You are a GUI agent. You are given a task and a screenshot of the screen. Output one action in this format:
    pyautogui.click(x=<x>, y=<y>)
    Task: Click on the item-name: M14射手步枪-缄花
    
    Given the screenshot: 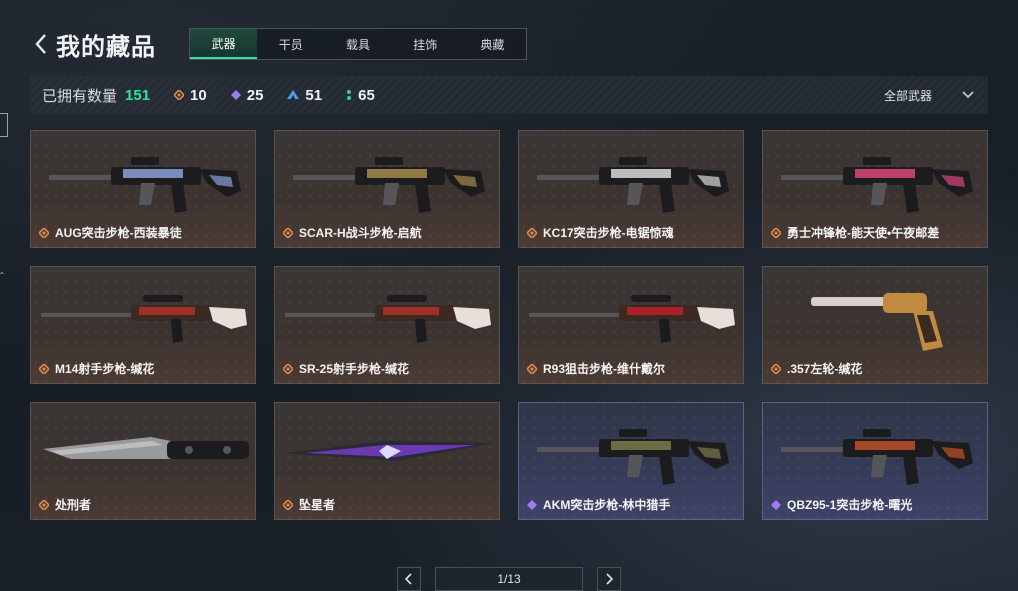 What is the action you would take?
    pyautogui.click(x=105, y=369)
    